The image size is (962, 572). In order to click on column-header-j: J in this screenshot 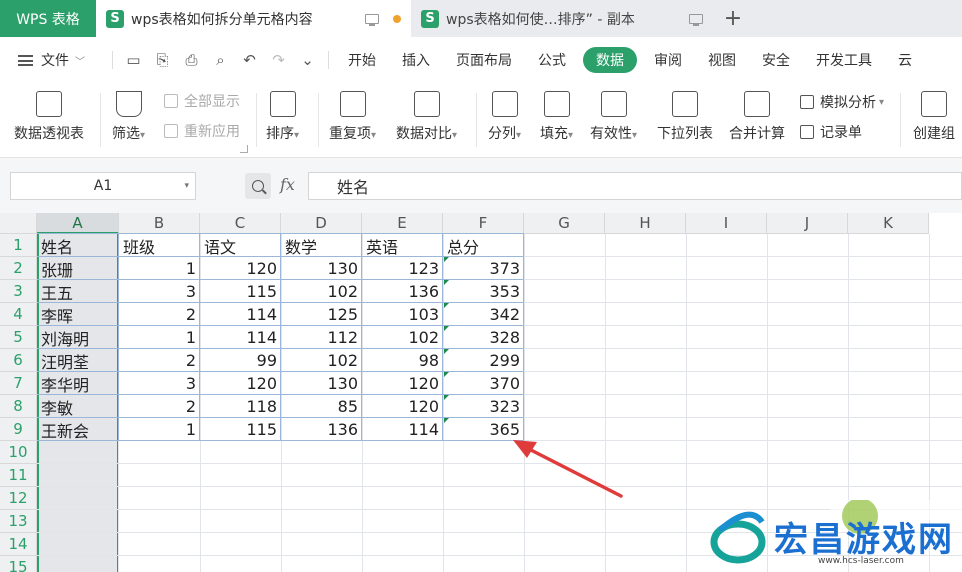, I will do `click(807, 223)`.